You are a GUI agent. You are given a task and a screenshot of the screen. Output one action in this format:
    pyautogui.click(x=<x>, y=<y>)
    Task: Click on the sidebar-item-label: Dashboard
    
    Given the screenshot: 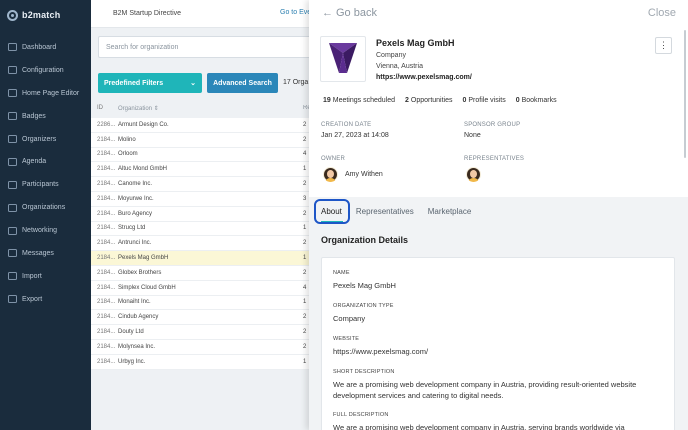 What is the action you would take?
    pyautogui.click(x=39, y=47)
    